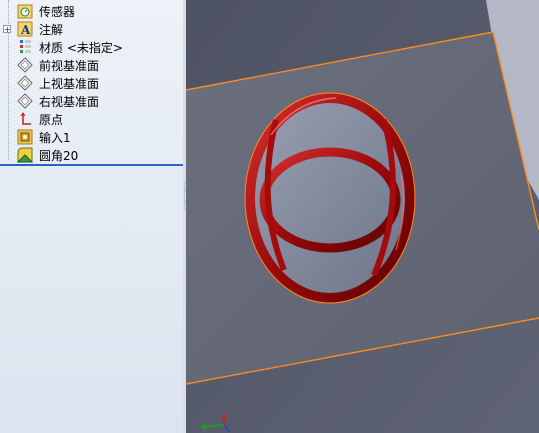 Image resolution: width=539 pixels, height=433 pixels. I want to click on tree-item-fillet20: 圆角20, so click(91, 155).